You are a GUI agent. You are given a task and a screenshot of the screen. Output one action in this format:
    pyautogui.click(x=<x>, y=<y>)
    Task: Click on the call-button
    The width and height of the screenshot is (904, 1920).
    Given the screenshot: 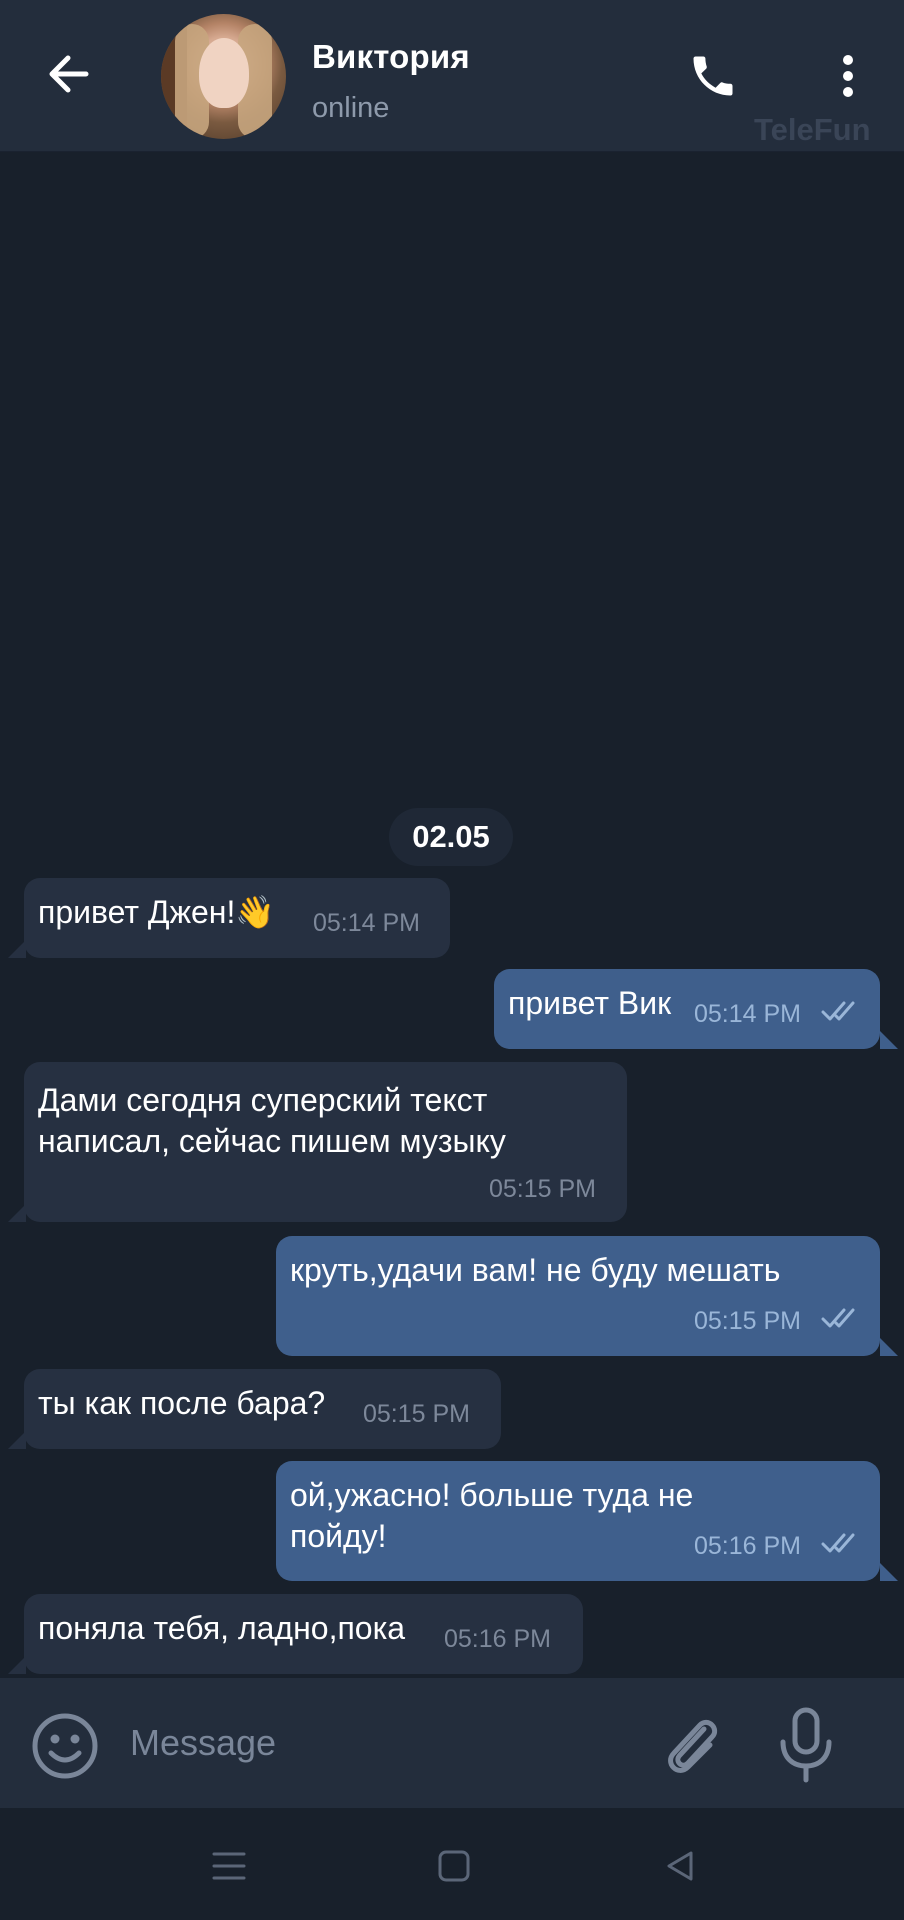 What is the action you would take?
    pyautogui.click(x=713, y=76)
    